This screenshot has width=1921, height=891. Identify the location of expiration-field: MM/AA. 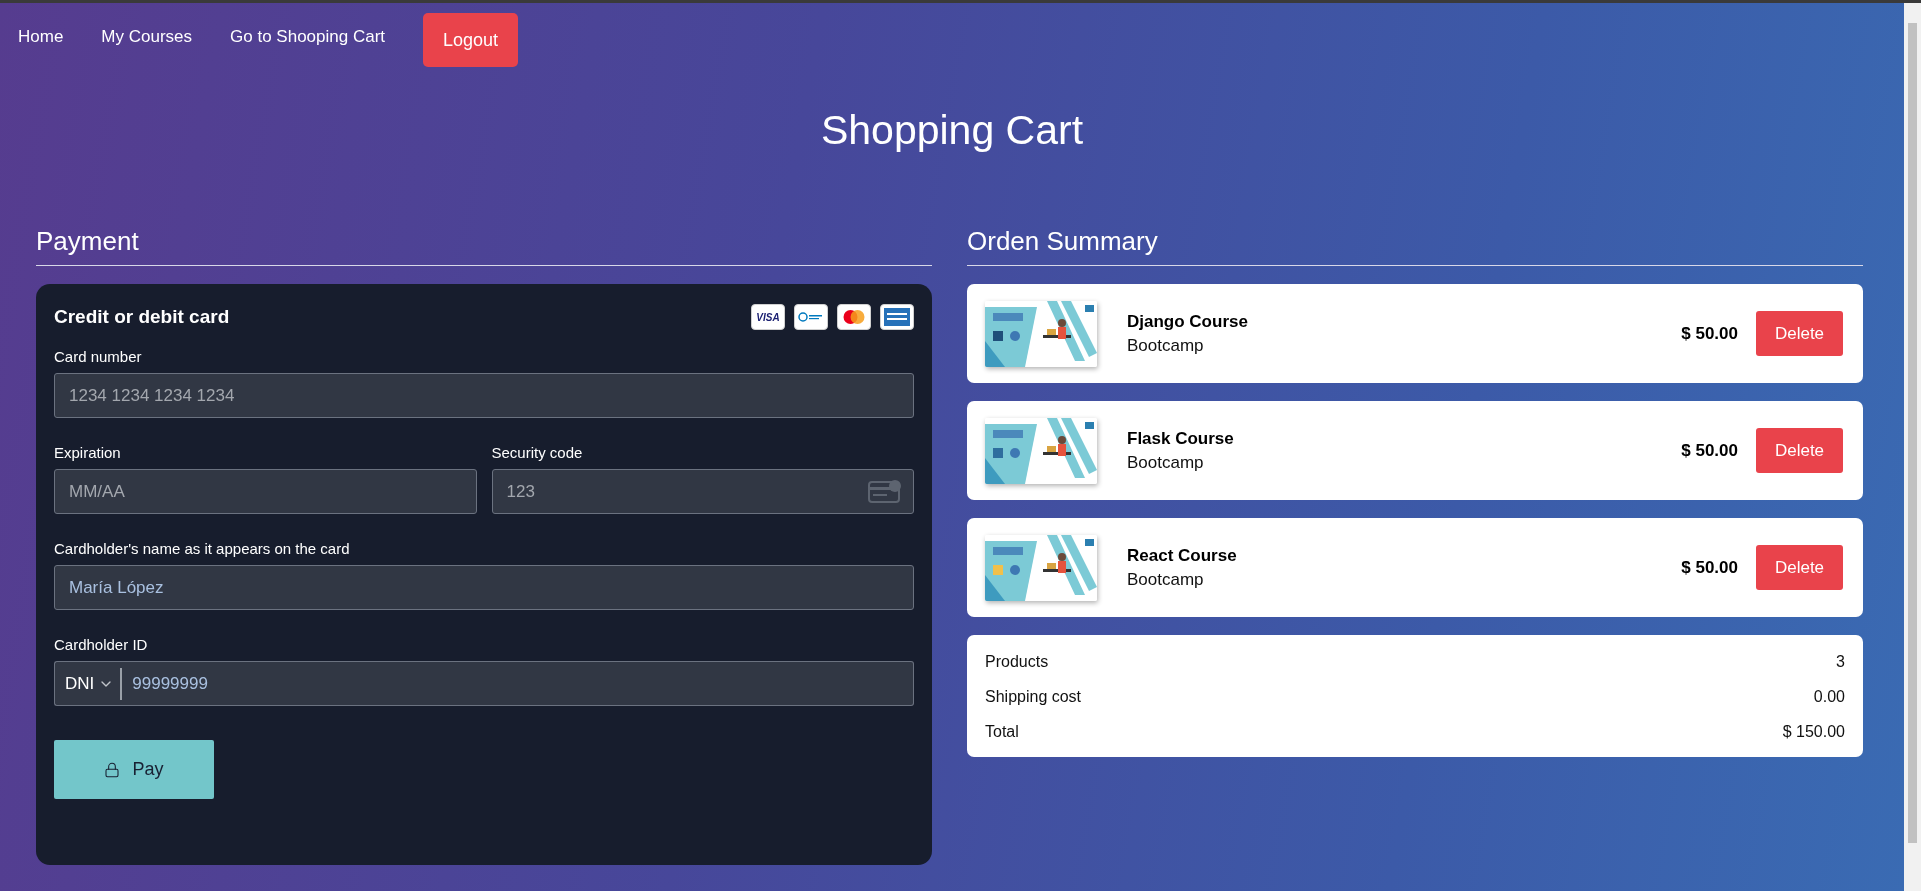
(265, 491).